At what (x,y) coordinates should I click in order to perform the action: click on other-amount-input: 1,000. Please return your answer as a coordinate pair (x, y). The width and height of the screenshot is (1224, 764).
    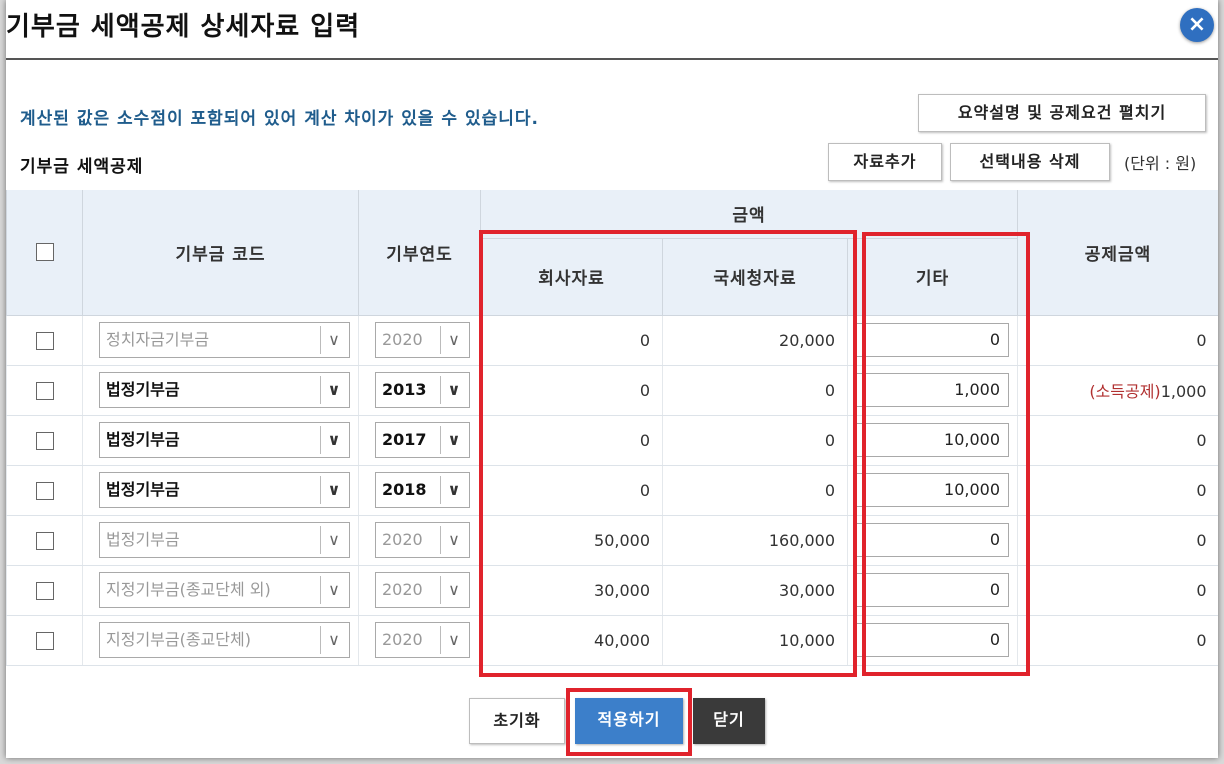
    Looking at the image, I should click on (932, 390).